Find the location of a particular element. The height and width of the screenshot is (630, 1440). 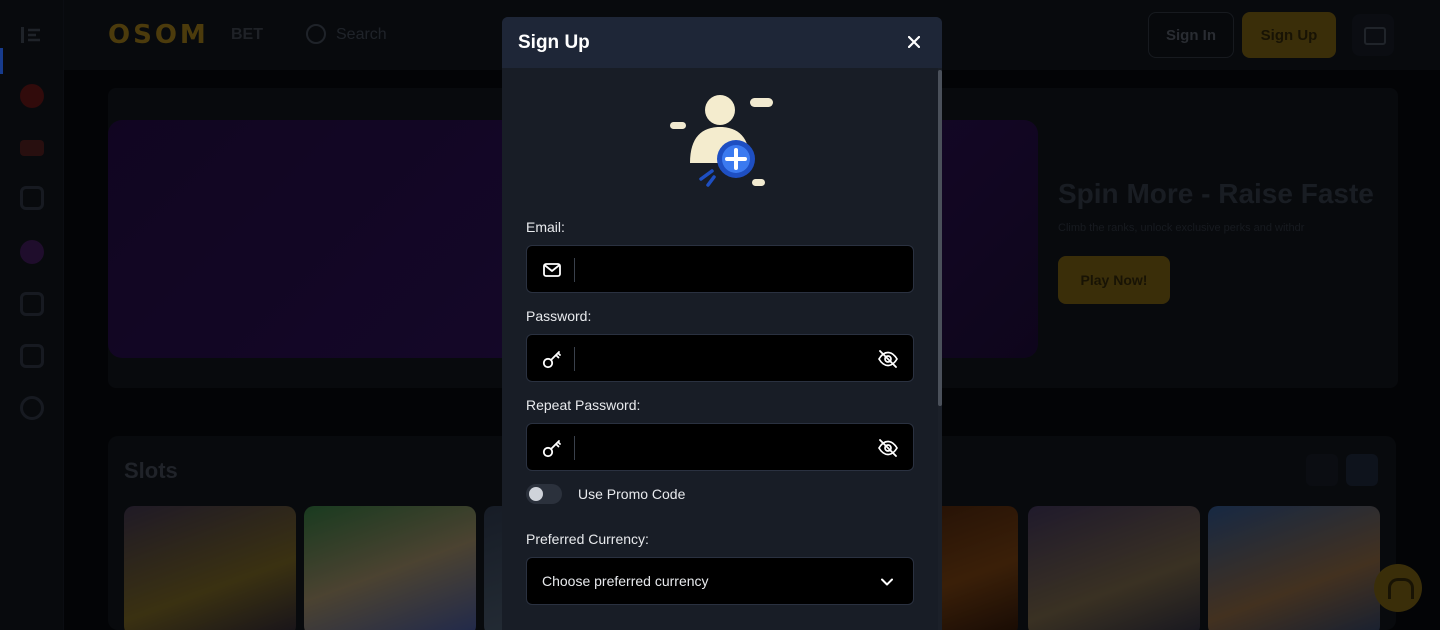

currency-select: Choose preferred currency is located at coordinates (720, 581).